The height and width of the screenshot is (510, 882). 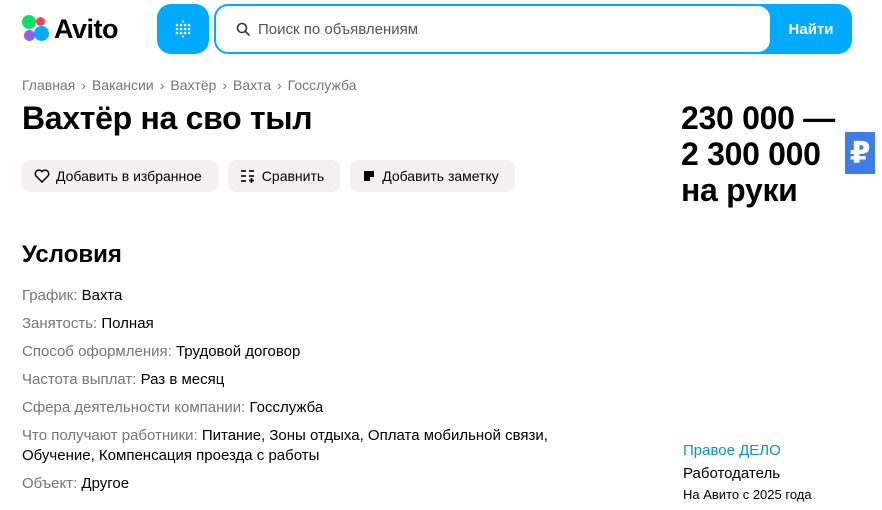 I want to click on employer-since: На Авито с 2025 года, so click(x=747, y=494).